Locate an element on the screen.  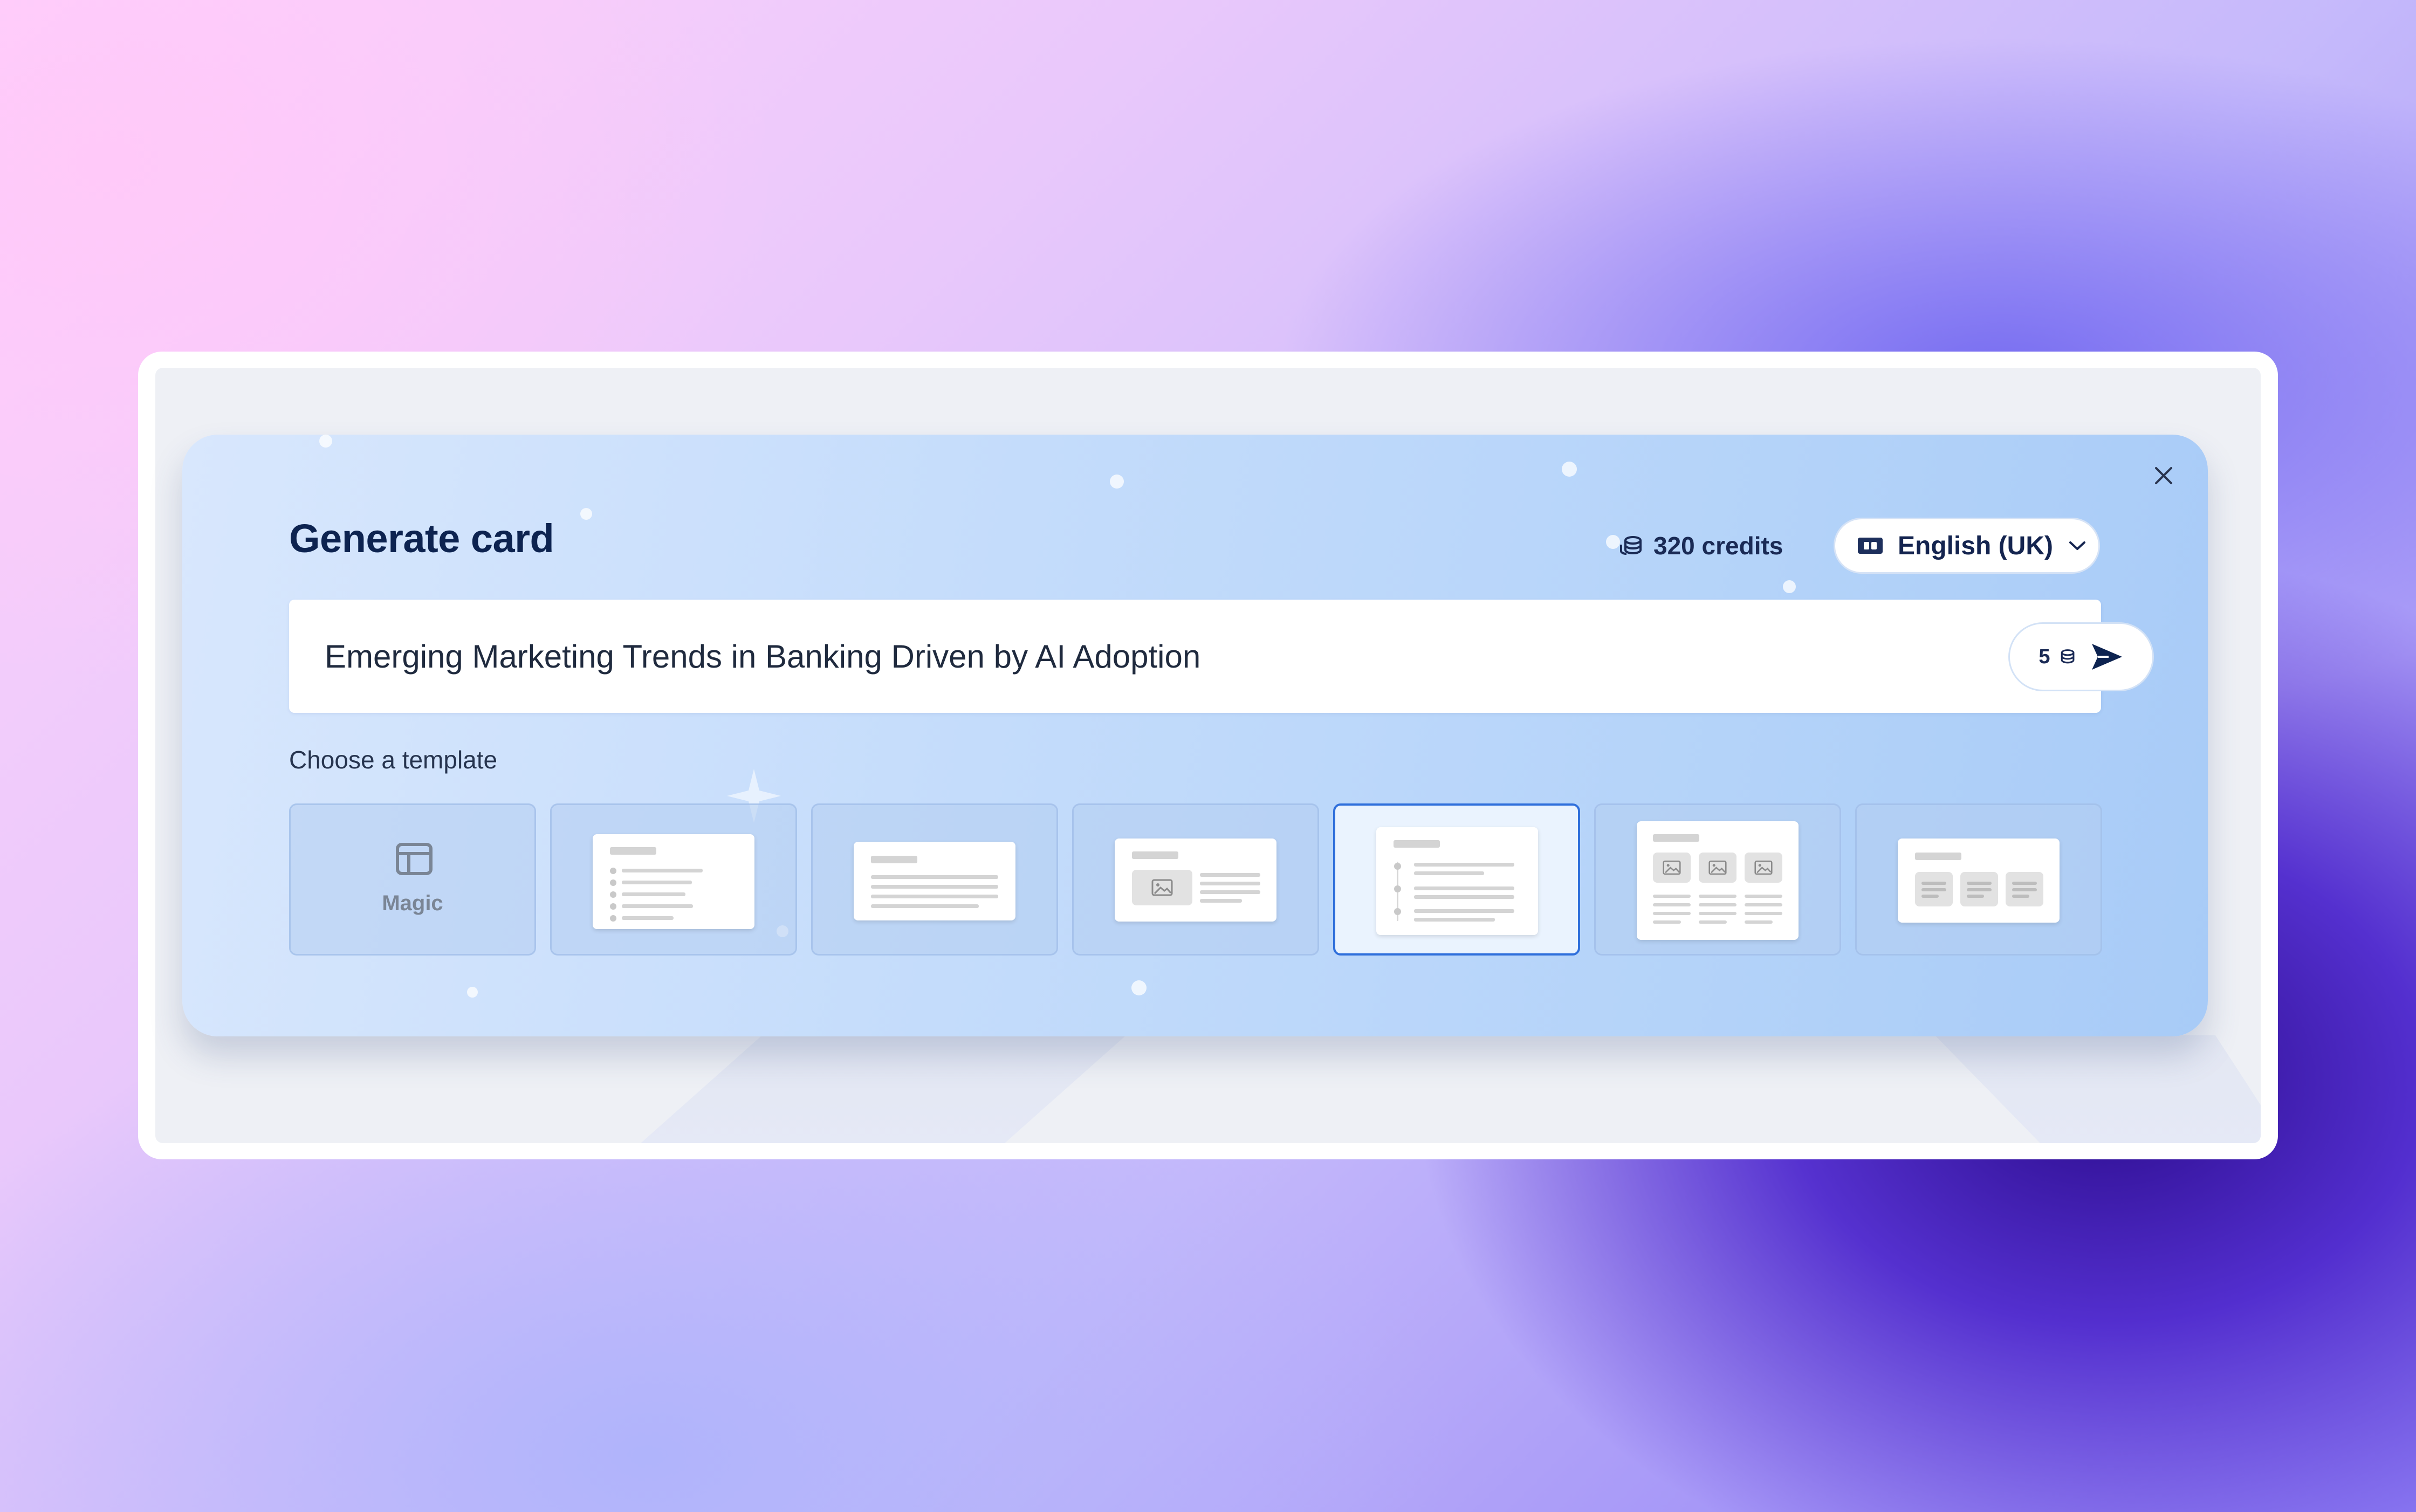
language-icon is located at coordinates (1870, 546).